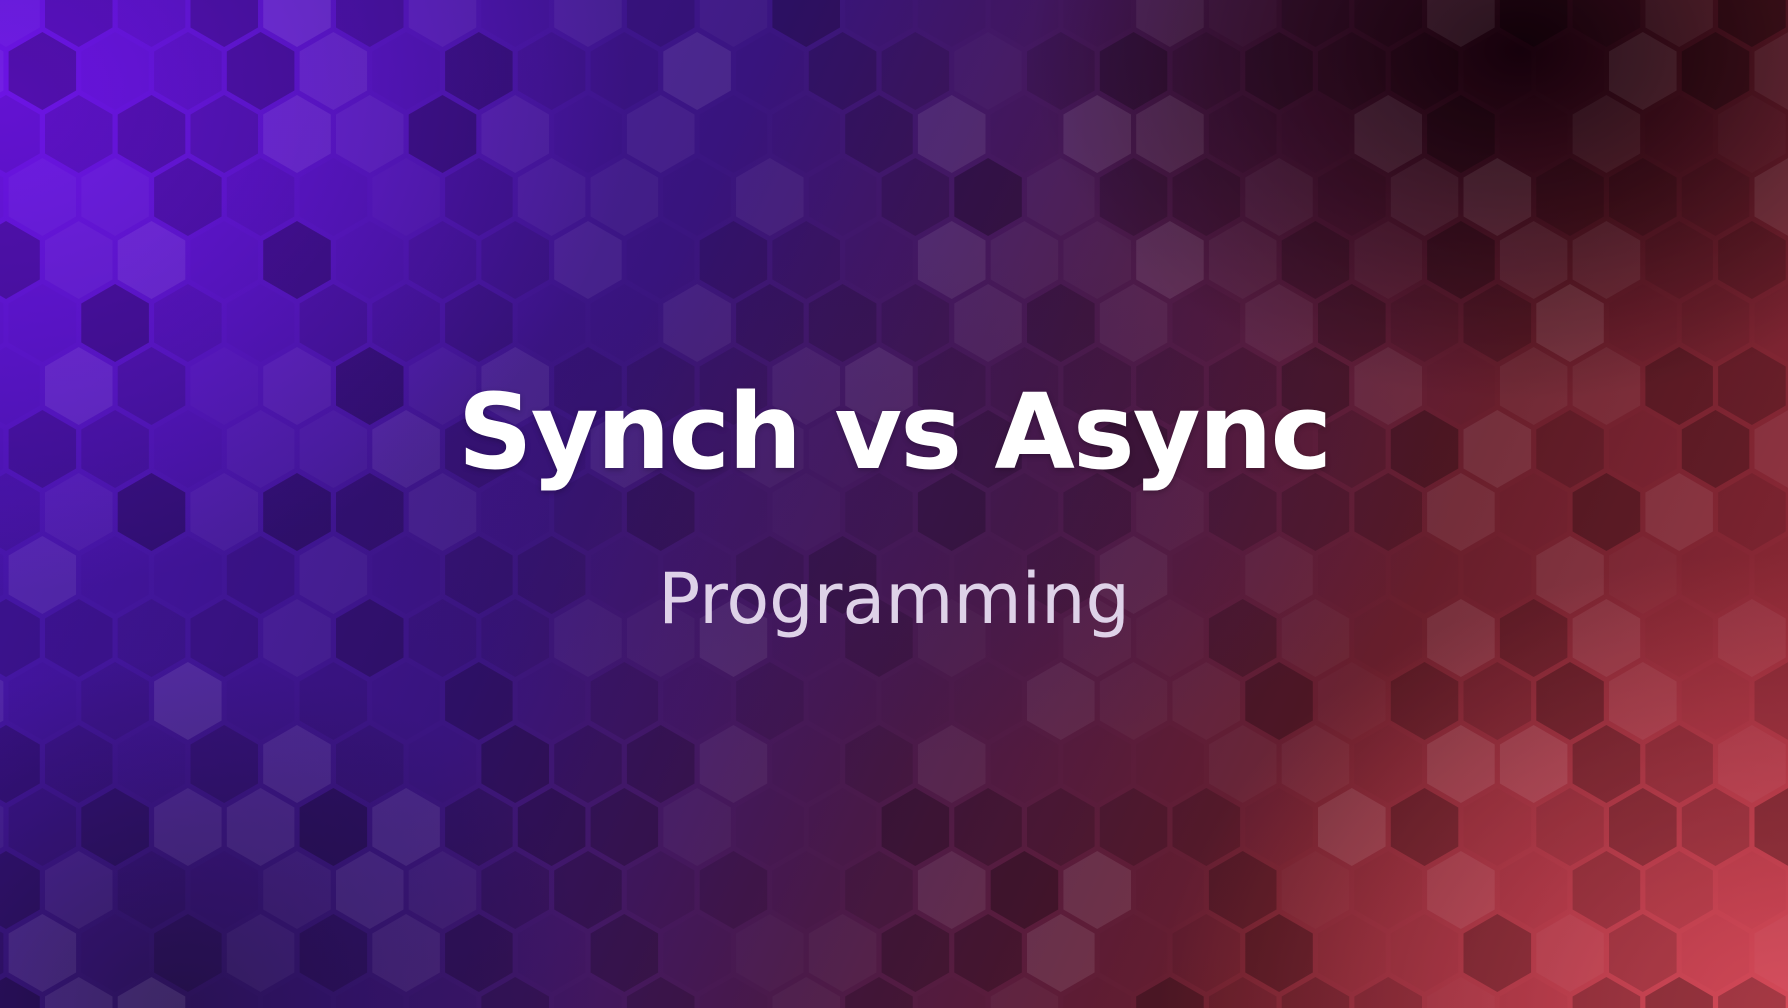 The height and width of the screenshot is (1008, 1788). What do you see at coordinates (894, 599) in the screenshot?
I see `page-subtitle: Programming` at bounding box center [894, 599].